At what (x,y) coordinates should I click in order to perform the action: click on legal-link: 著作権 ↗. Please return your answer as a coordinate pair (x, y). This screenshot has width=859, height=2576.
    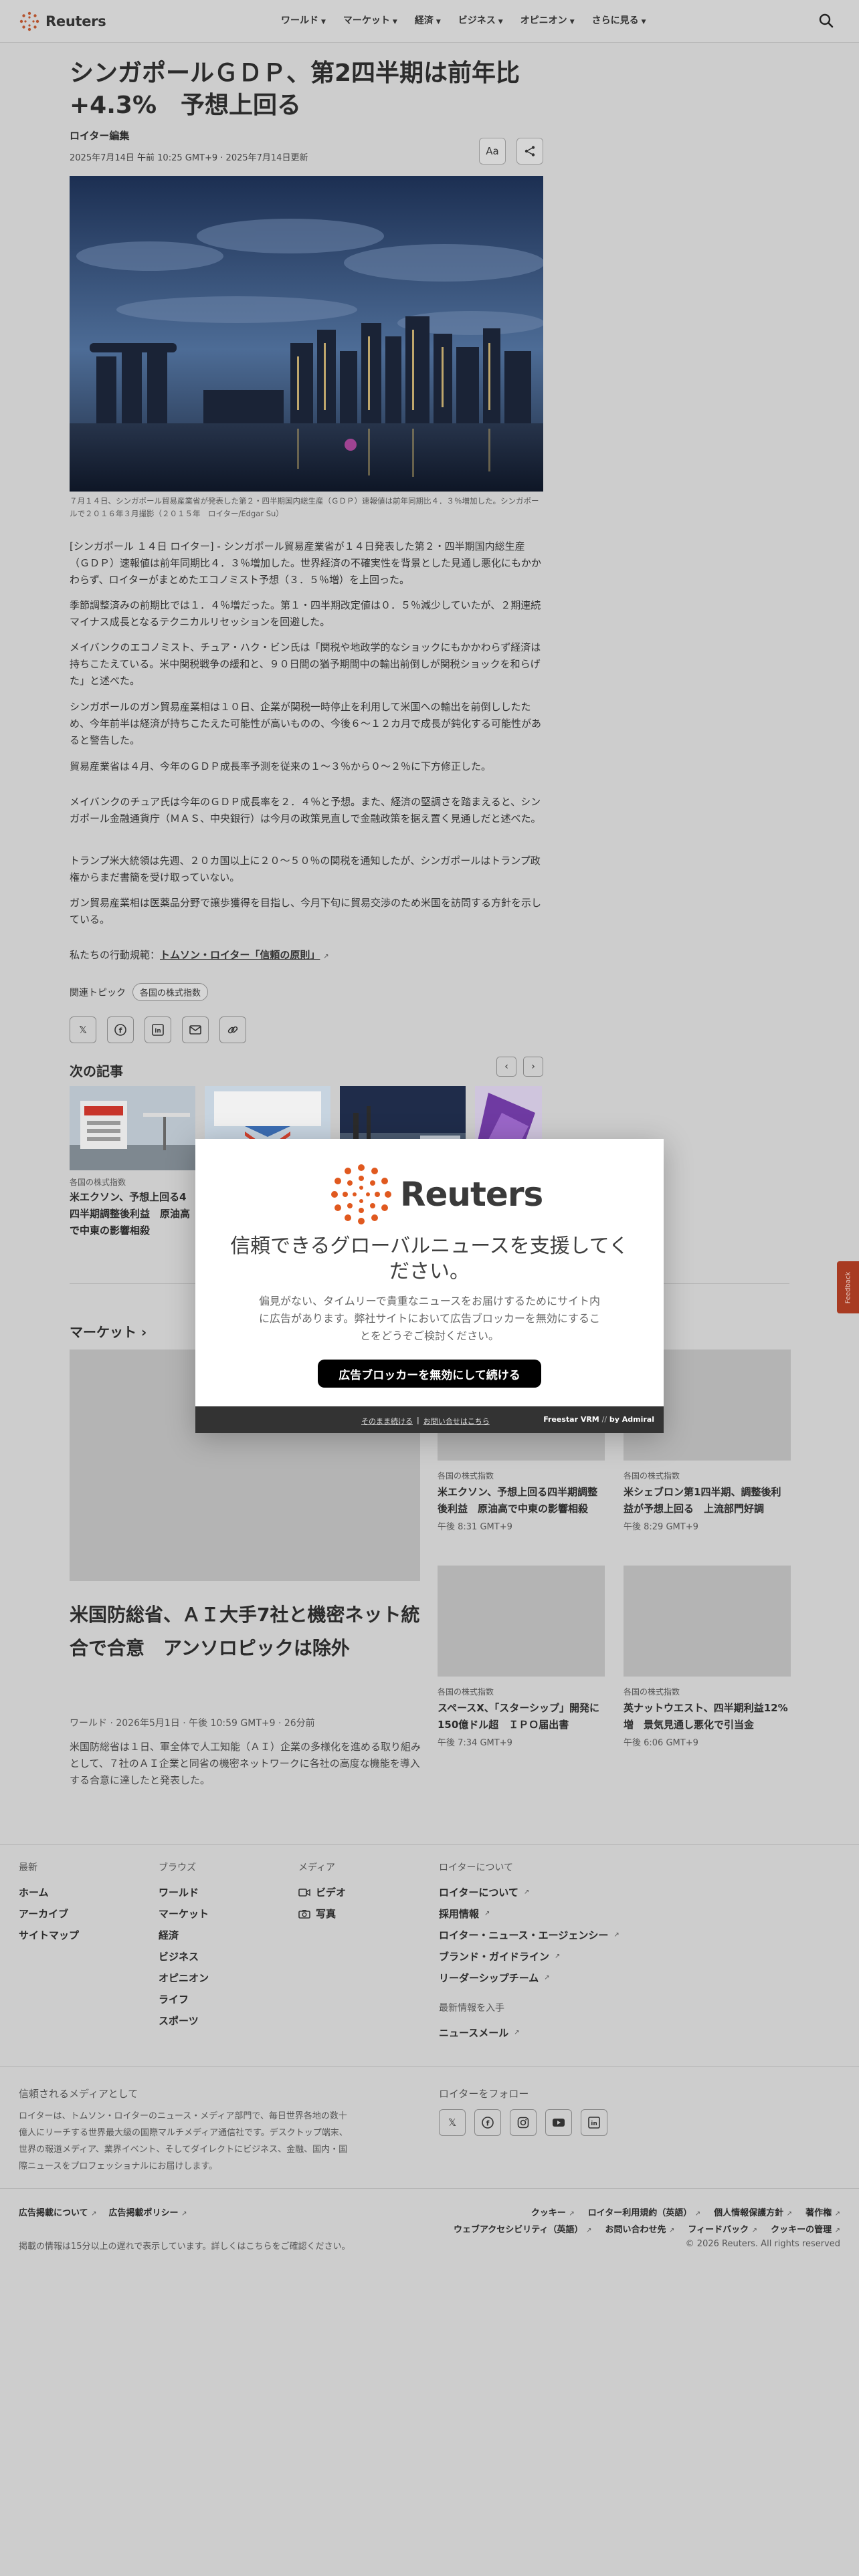
    Looking at the image, I should click on (823, 2212).